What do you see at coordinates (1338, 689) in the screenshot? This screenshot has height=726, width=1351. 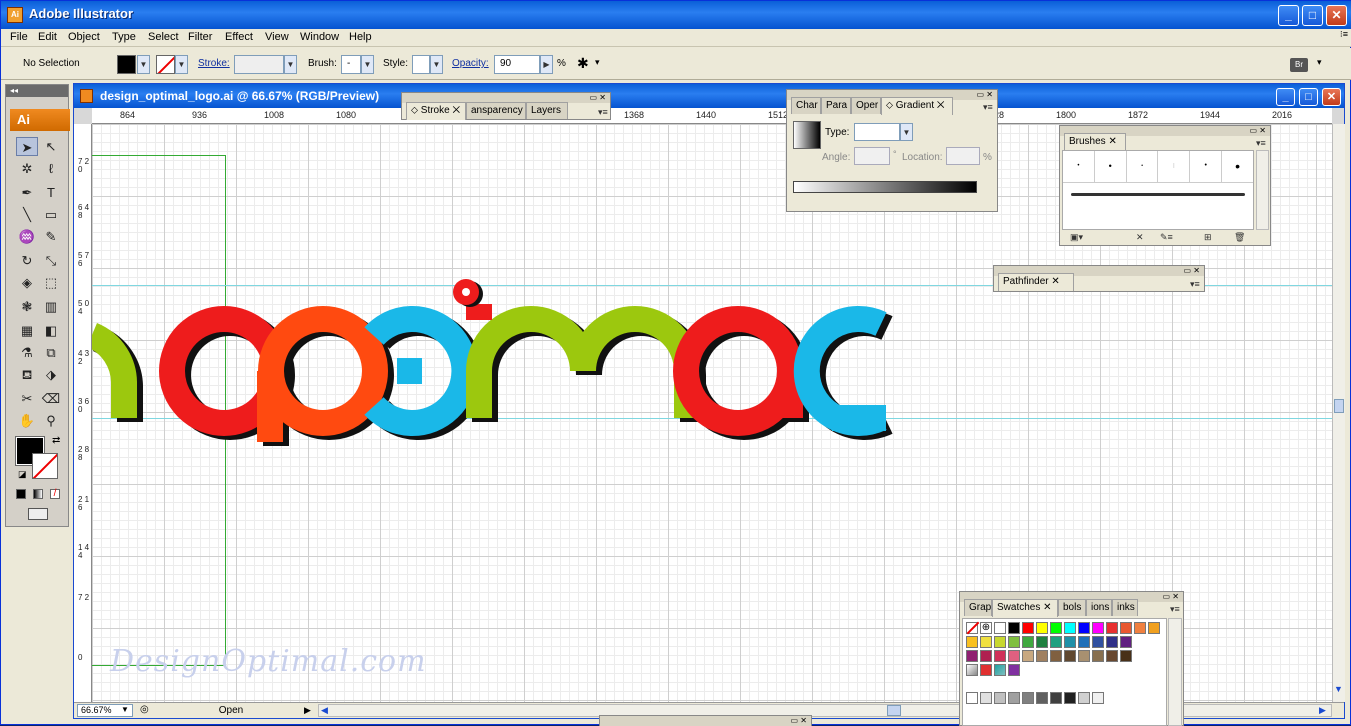 I see `scroll-down-arrow: ▼` at bounding box center [1338, 689].